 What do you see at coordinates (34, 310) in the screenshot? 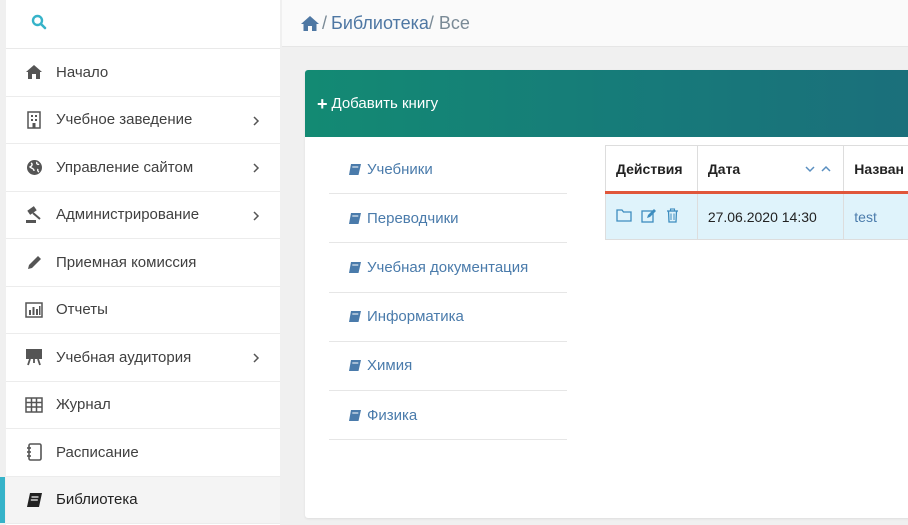
I see `chart-icon` at bounding box center [34, 310].